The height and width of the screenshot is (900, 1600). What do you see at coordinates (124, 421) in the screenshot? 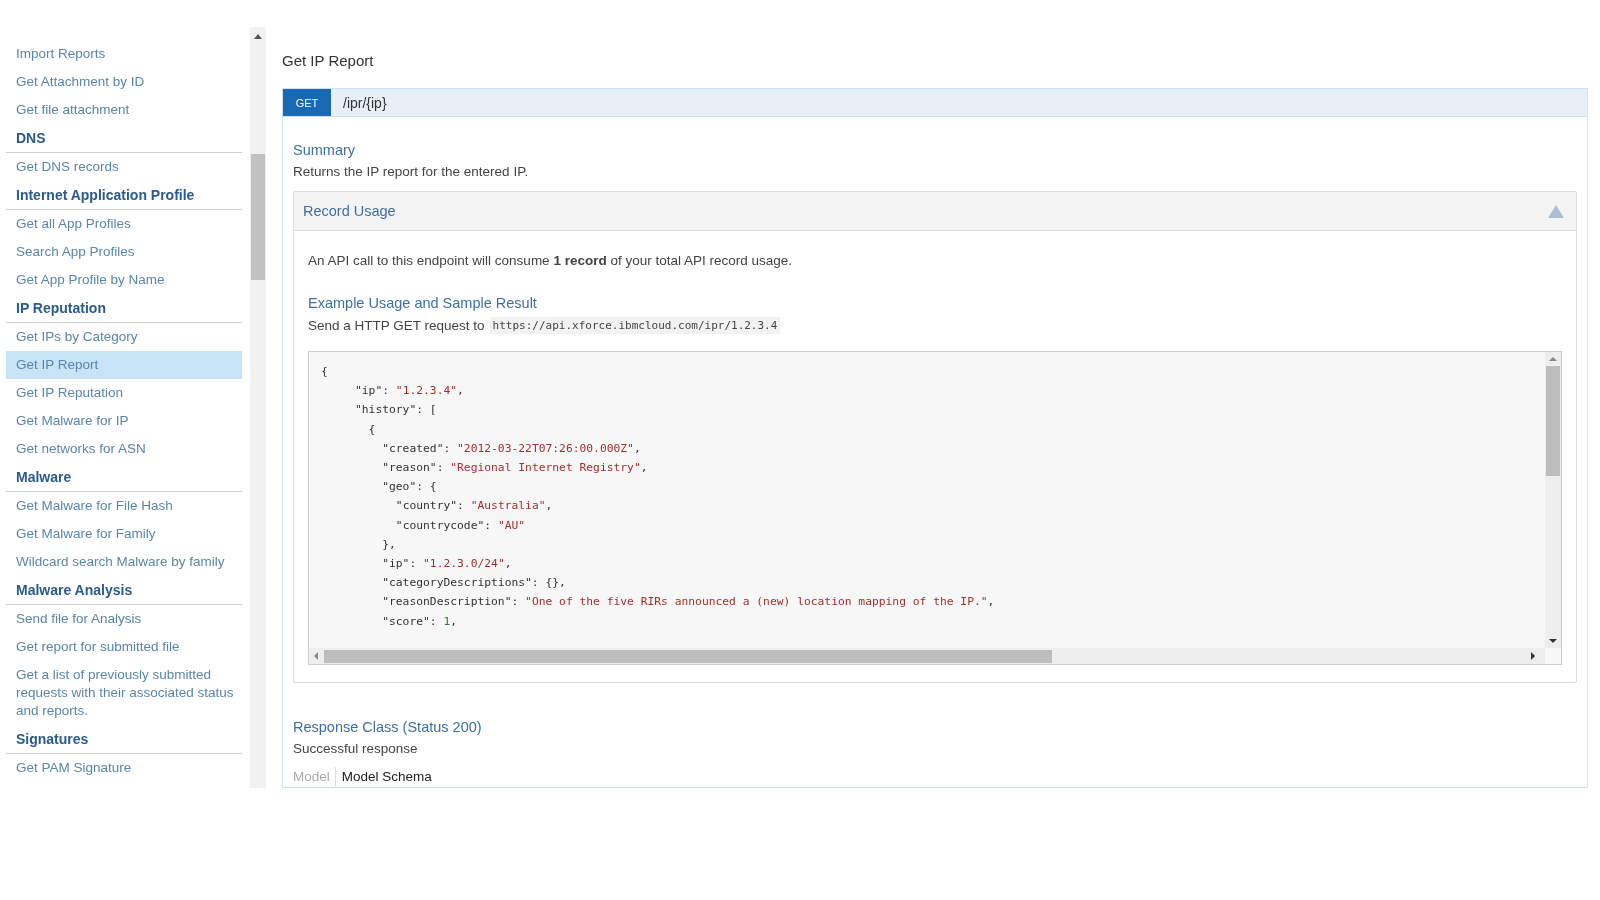
I see `sidebar-item: Get Malware for IP` at bounding box center [124, 421].